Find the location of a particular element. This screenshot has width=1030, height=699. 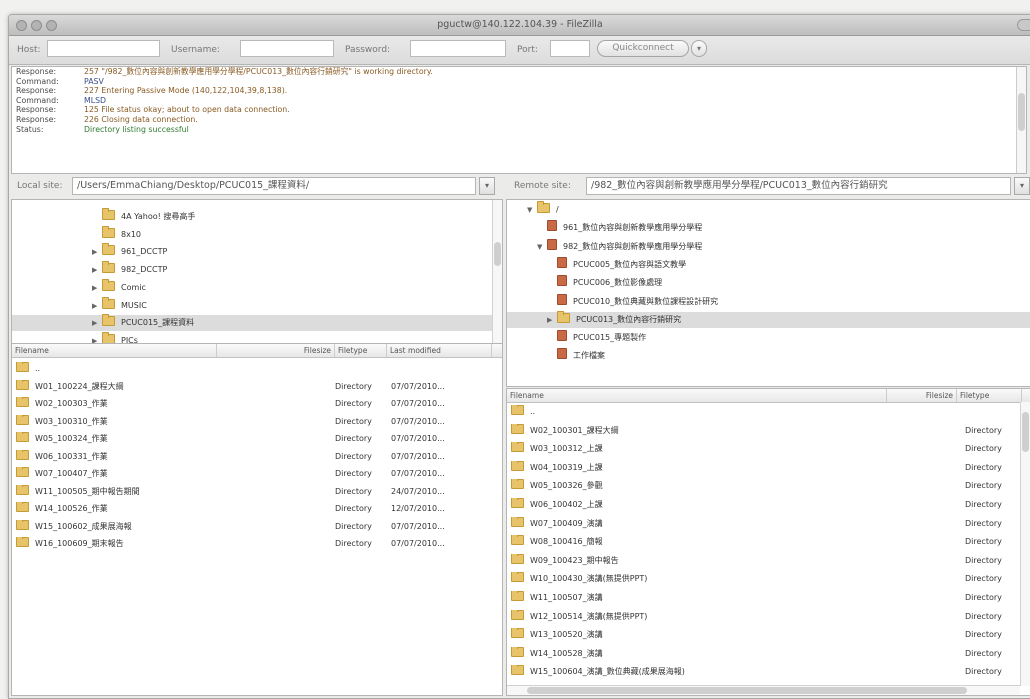

tree-node: ▶ PCUC015_課程資料 is located at coordinates (252, 323).